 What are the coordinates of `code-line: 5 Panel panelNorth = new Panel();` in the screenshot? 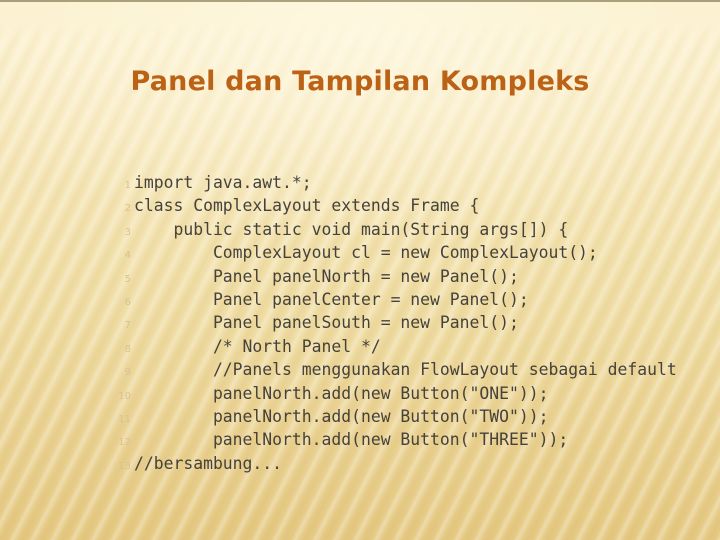 It's located at (360, 276).